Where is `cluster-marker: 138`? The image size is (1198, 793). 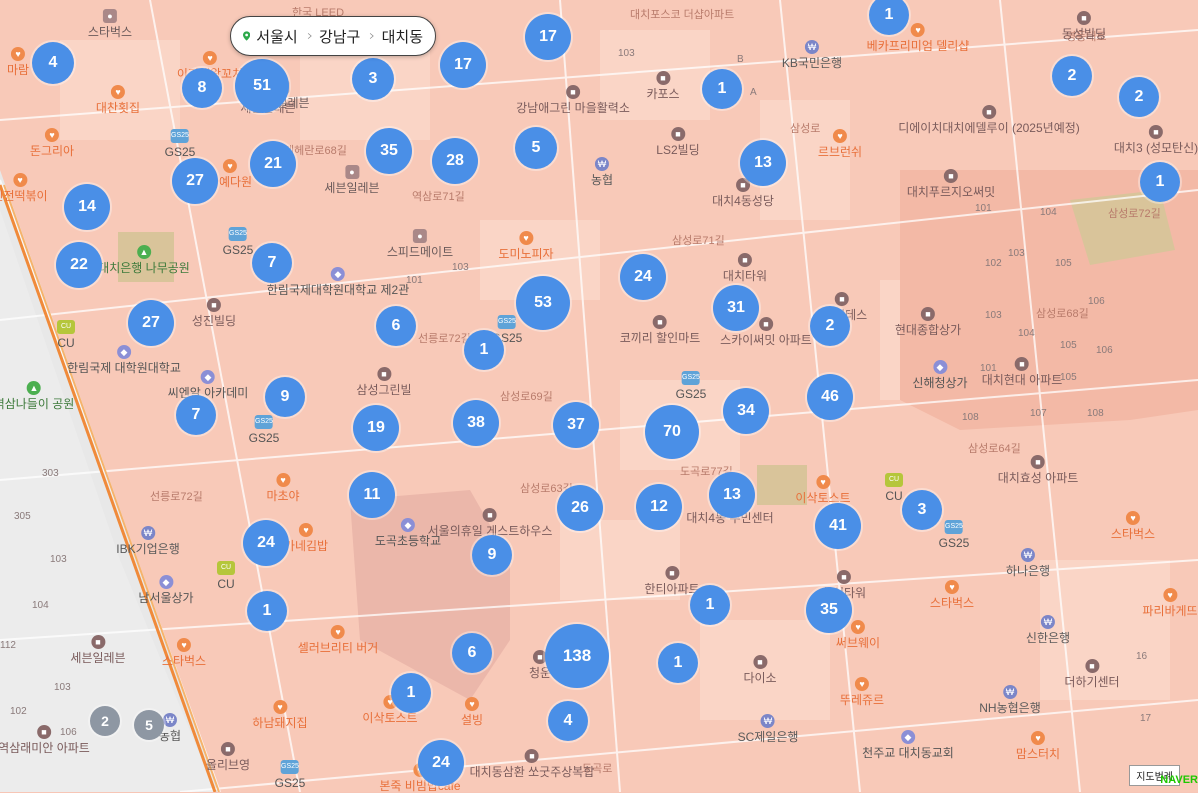 cluster-marker: 138 is located at coordinates (577, 656).